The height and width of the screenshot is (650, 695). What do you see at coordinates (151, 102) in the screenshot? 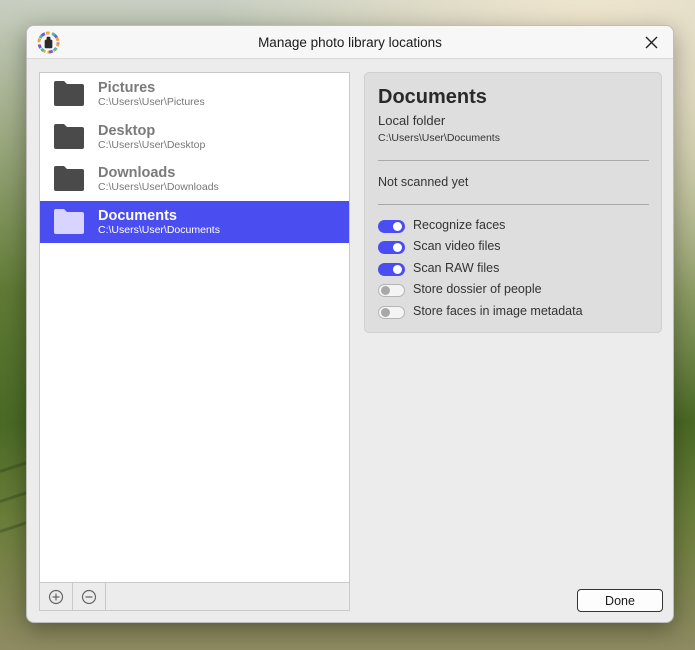
I see `location-path: C:\Users\User\Pictures` at bounding box center [151, 102].